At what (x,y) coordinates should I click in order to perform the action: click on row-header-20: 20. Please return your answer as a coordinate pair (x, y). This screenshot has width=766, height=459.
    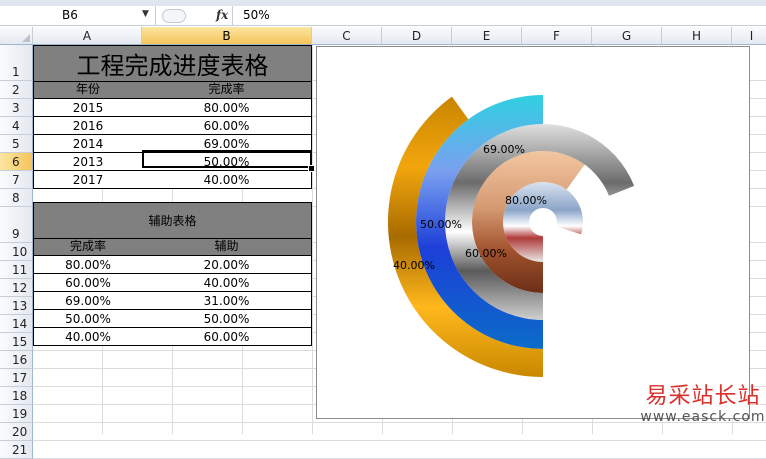
    Looking at the image, I should click on (16, 432).